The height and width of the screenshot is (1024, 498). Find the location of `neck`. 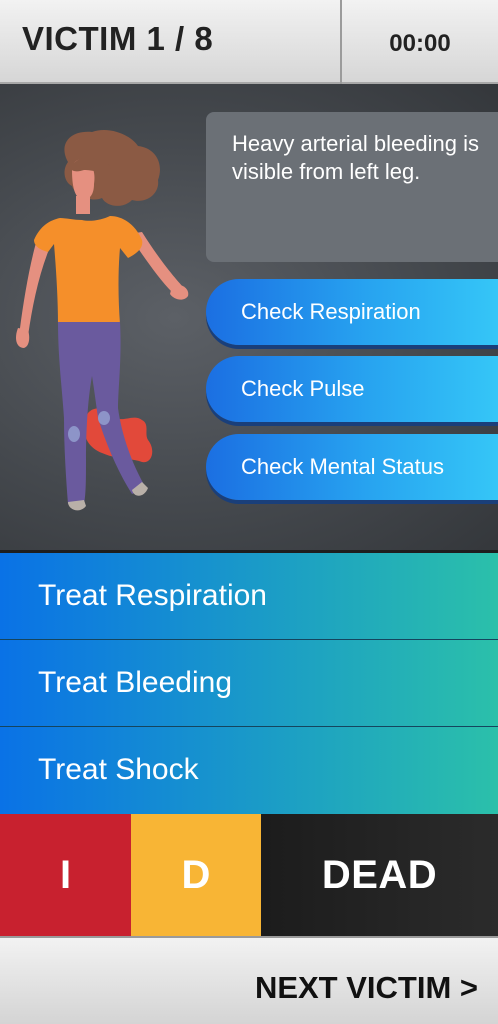

neck is located at coordinates (83, 205).